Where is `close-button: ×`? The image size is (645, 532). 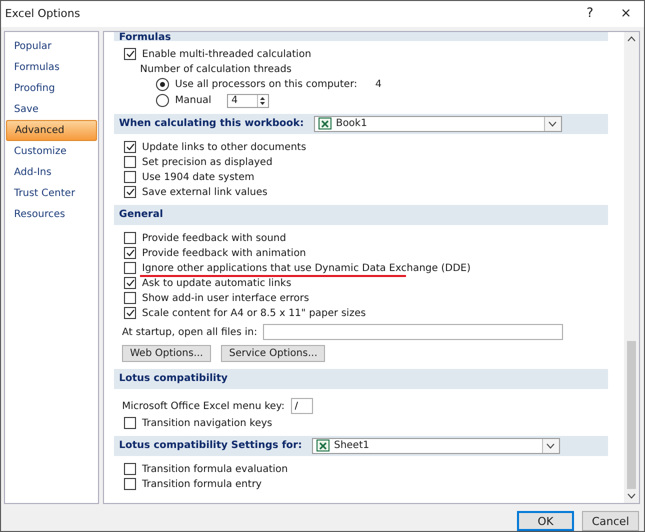 close-button: × is located at coordinates (626, 14).